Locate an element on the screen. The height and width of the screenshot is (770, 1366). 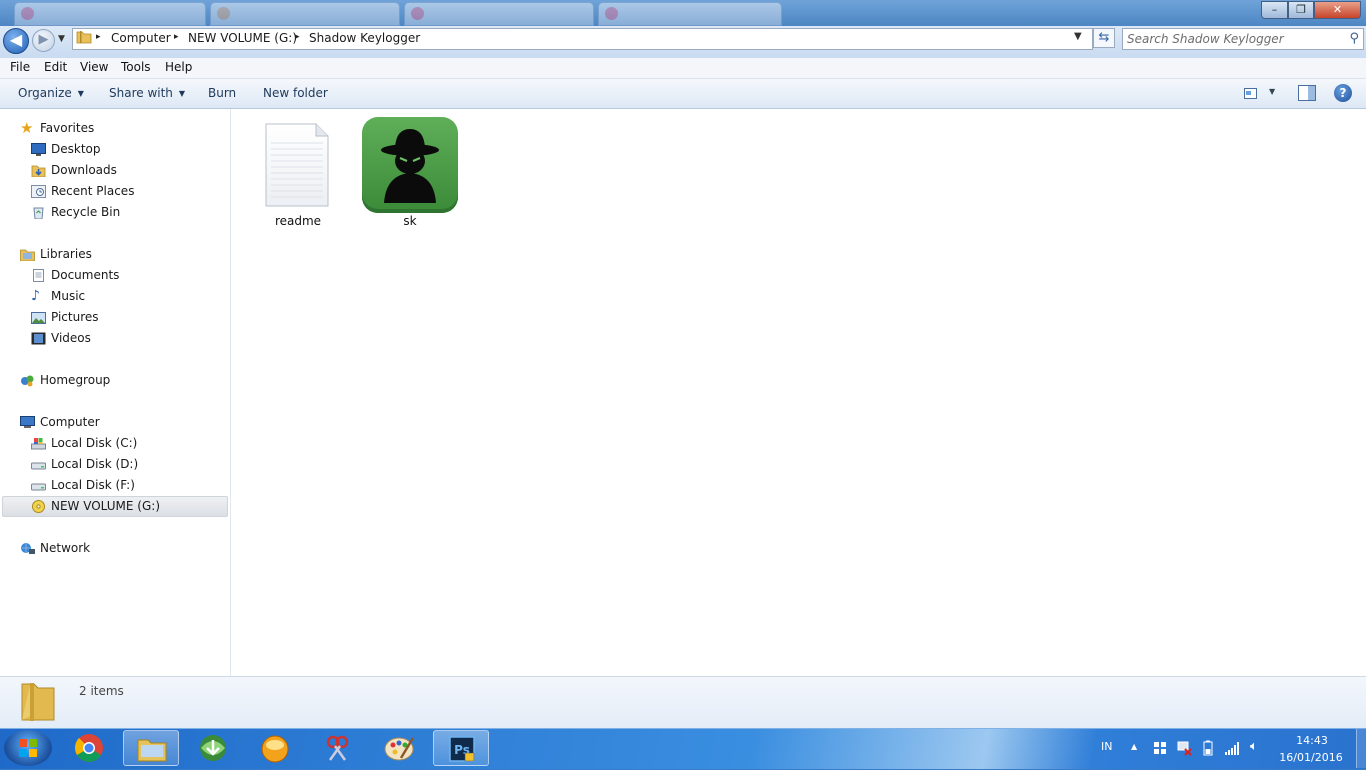
clock-time: 14:43 is located at coordinates (1312, 740).